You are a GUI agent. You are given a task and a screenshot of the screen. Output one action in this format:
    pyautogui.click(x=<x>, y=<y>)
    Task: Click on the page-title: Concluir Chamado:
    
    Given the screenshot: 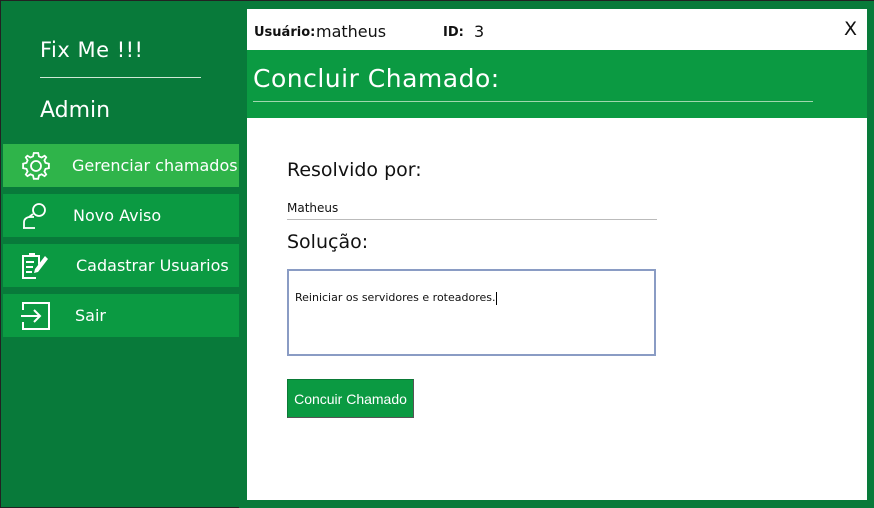 What is the action you would take?
    pyautogui.click(x=376, y=78)
    